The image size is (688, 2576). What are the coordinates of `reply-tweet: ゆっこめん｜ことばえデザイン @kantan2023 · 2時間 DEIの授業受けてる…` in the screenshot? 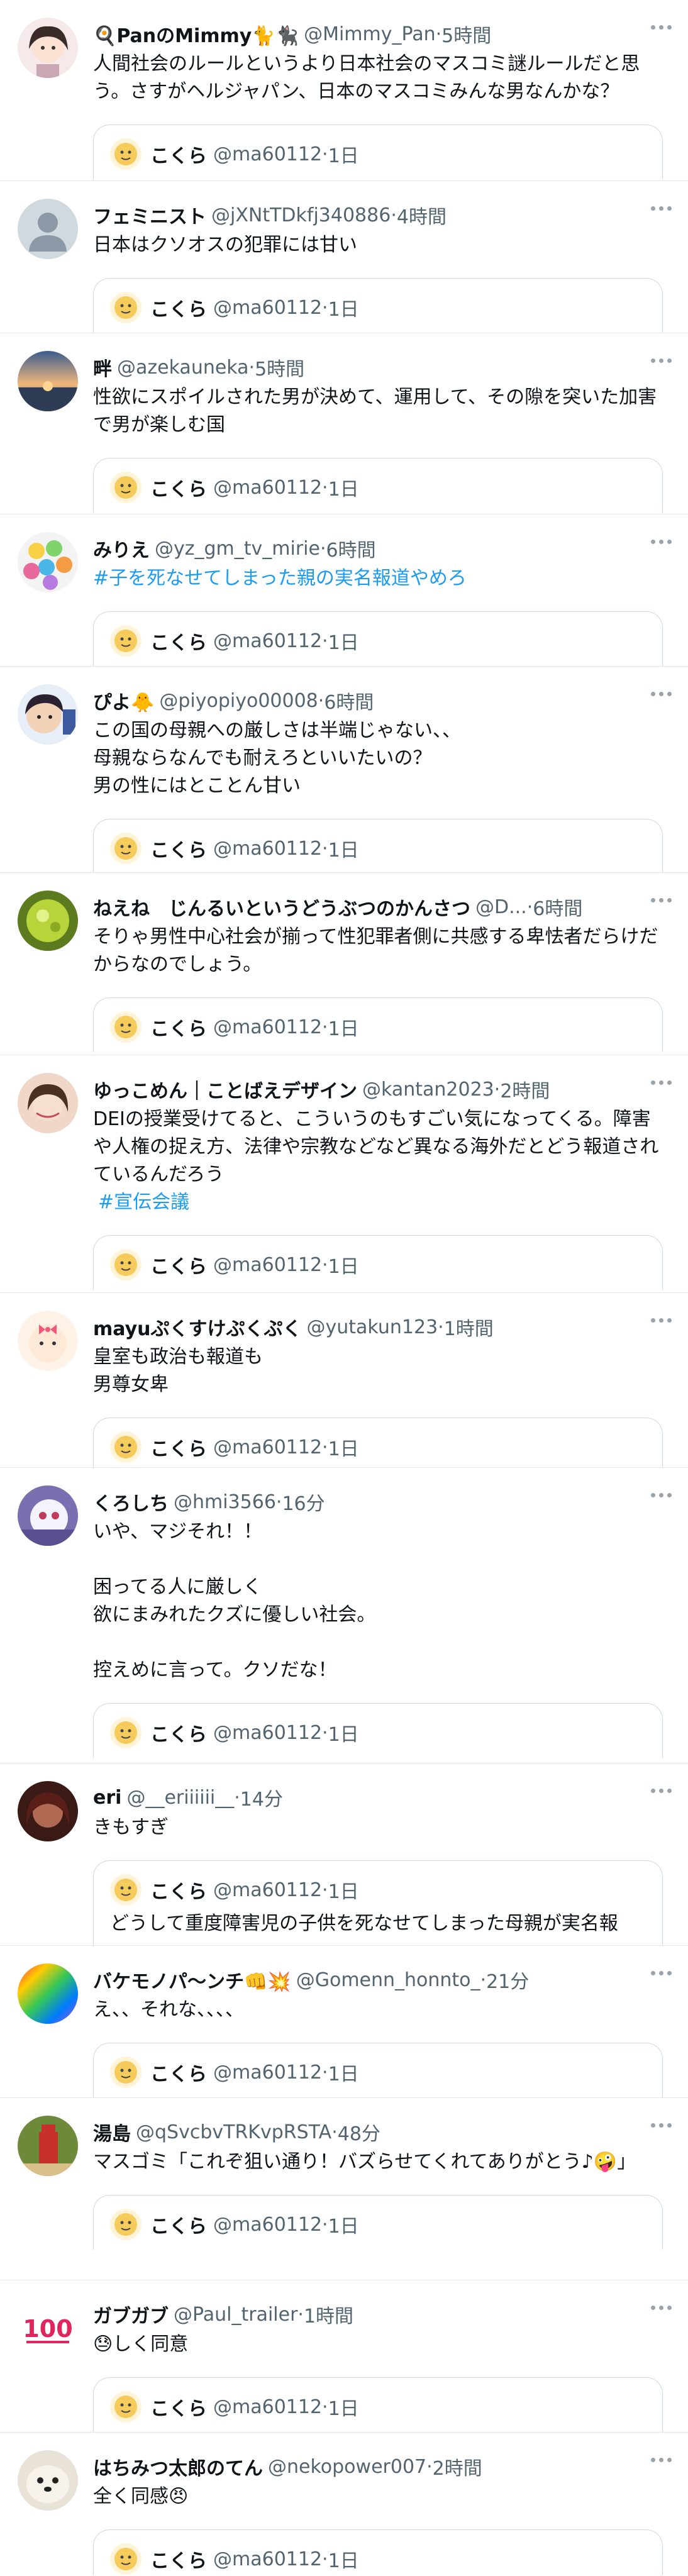 It's located at (344, 1174).